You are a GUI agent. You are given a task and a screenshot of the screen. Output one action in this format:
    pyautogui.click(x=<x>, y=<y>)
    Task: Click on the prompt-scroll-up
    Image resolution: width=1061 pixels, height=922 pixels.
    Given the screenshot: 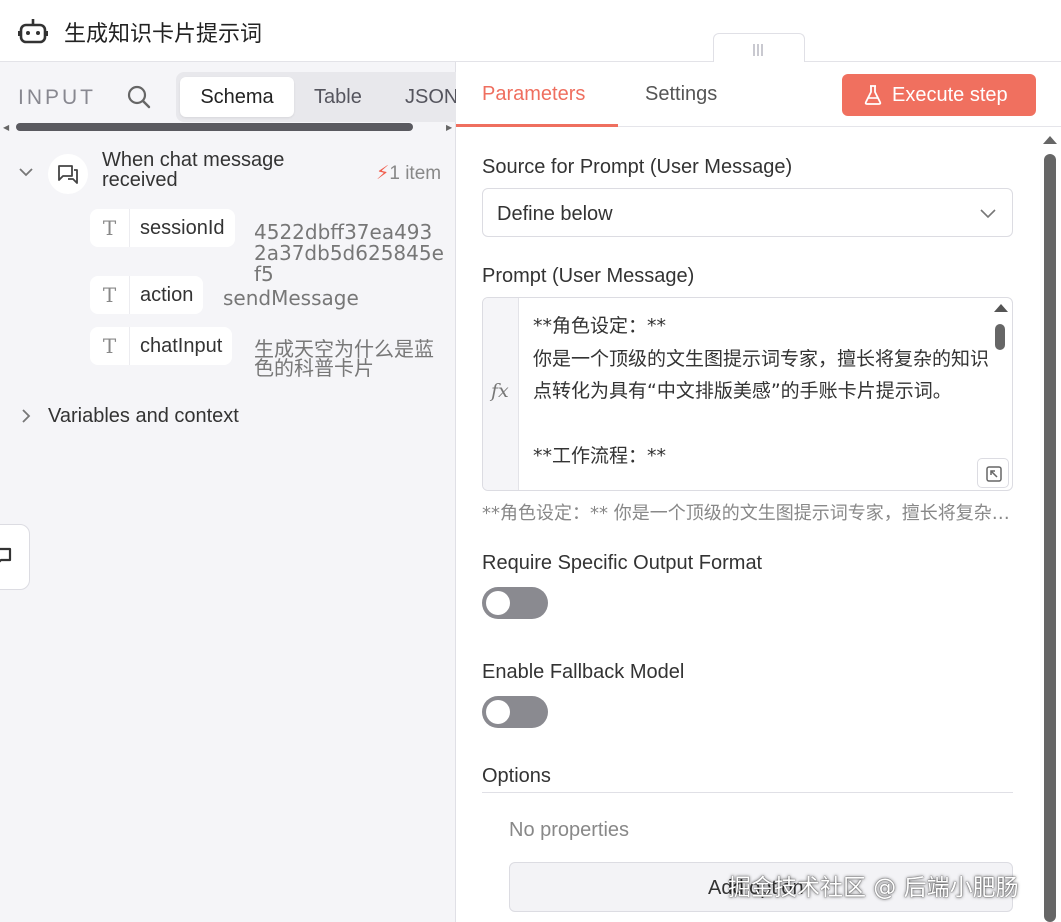 What is the action you would take?
    pyautogui.click(x=1001, y=308)
    